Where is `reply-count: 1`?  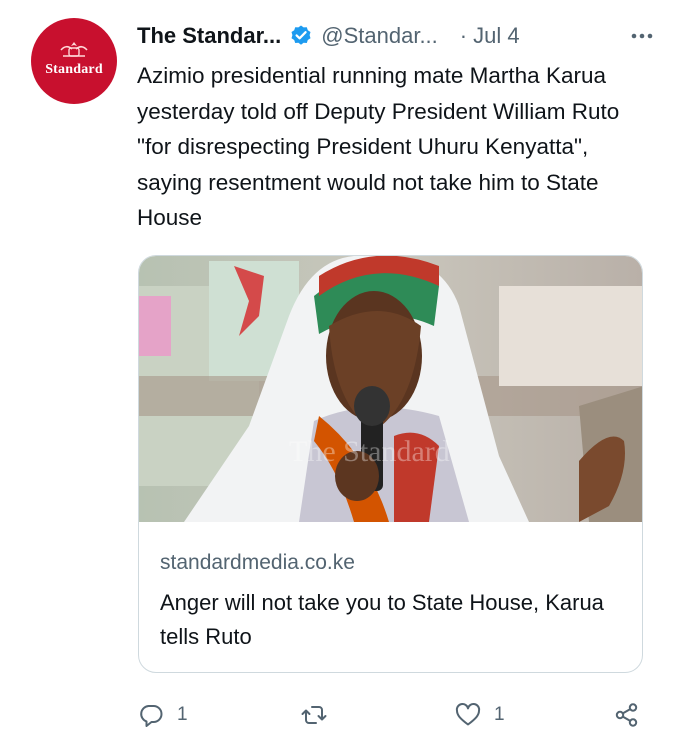 reply-count: 1 is located at coordinates (182, 714).